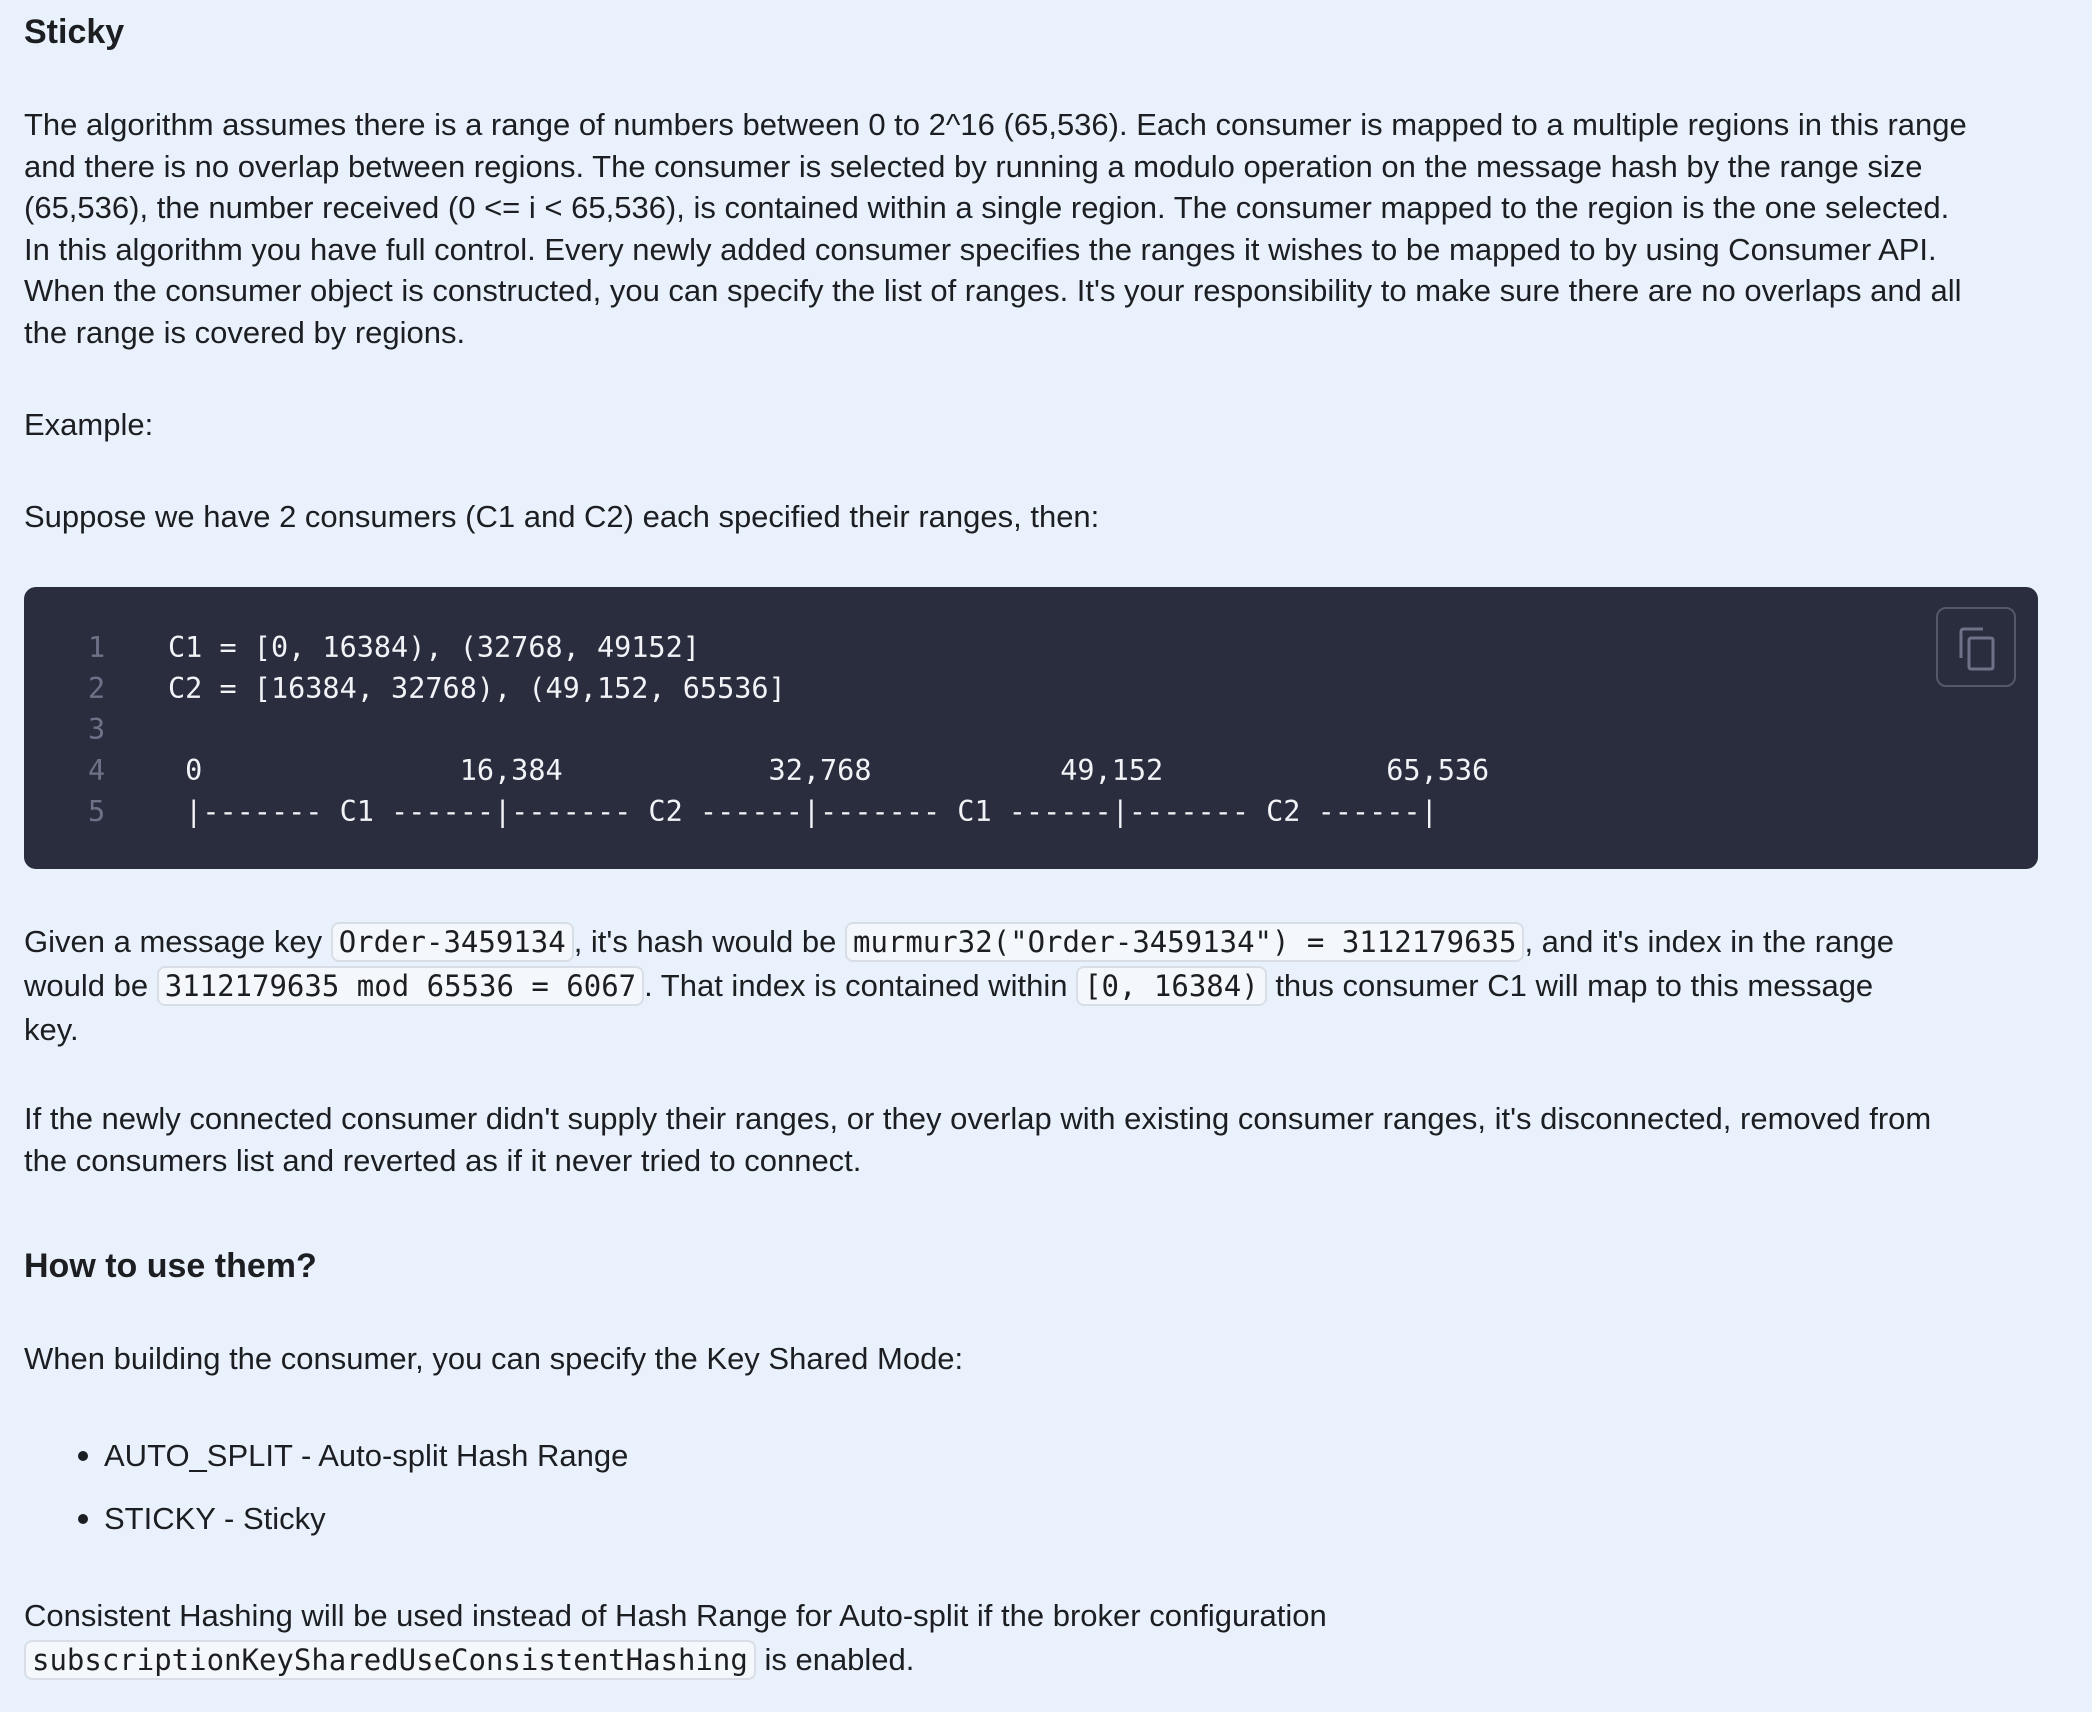  Describe the element at coordinates (90, 985) in the screenshot. I see `given-text: would be` at that location.